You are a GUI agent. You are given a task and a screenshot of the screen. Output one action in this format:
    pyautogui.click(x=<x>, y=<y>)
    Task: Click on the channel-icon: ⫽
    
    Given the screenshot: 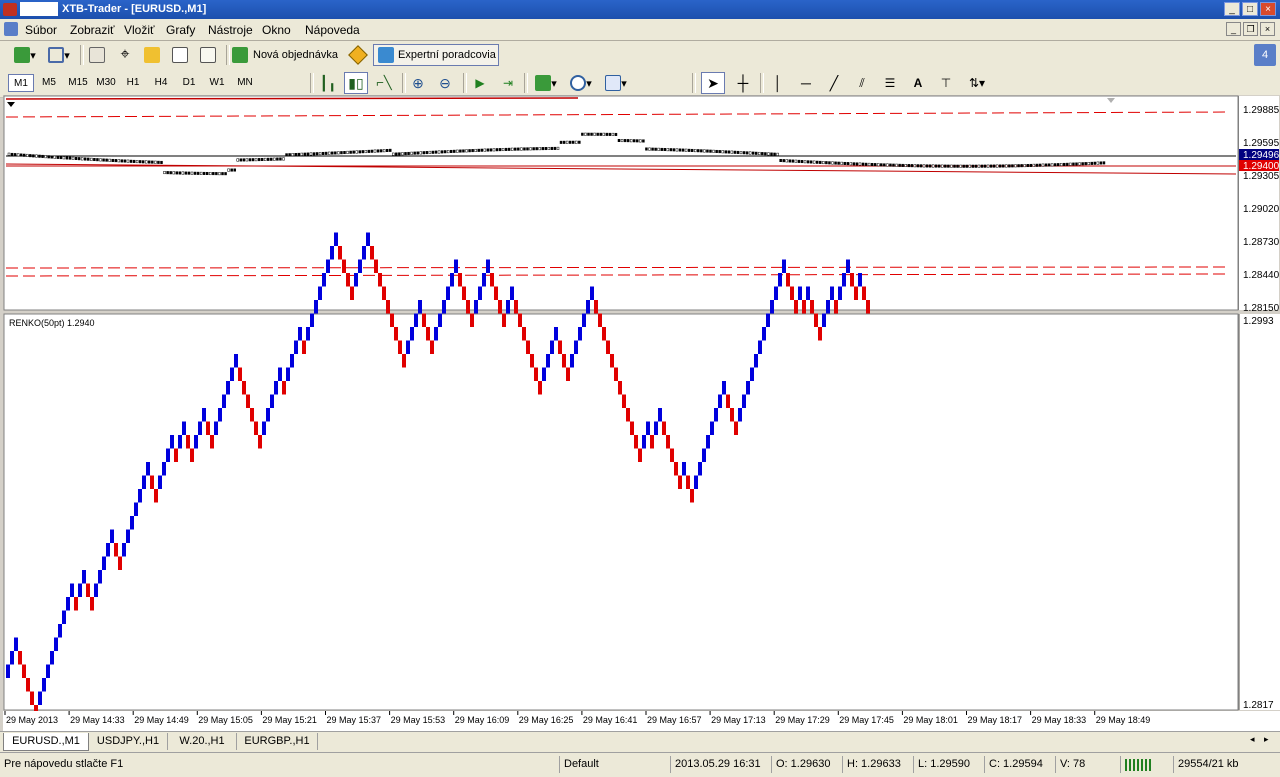 What is the action you would take?
    pyautogui.click(x=862, y=82)
    